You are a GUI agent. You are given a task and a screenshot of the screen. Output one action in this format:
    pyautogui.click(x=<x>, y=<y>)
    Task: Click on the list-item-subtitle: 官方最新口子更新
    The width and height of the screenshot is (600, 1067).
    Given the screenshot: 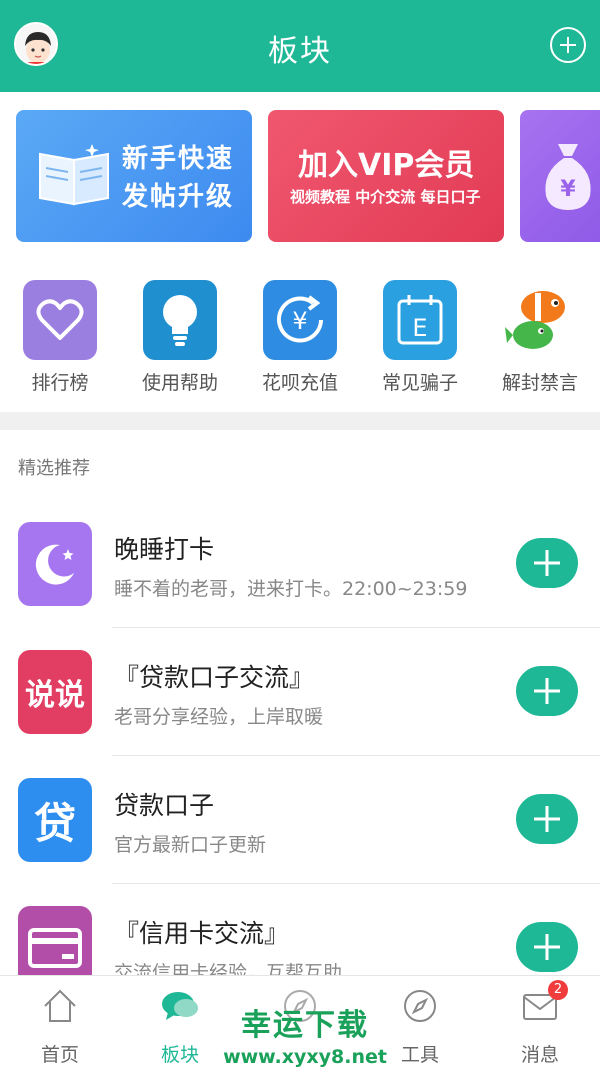 What is the action you would take?
    pyautogui.click(x=190, y=845)
    